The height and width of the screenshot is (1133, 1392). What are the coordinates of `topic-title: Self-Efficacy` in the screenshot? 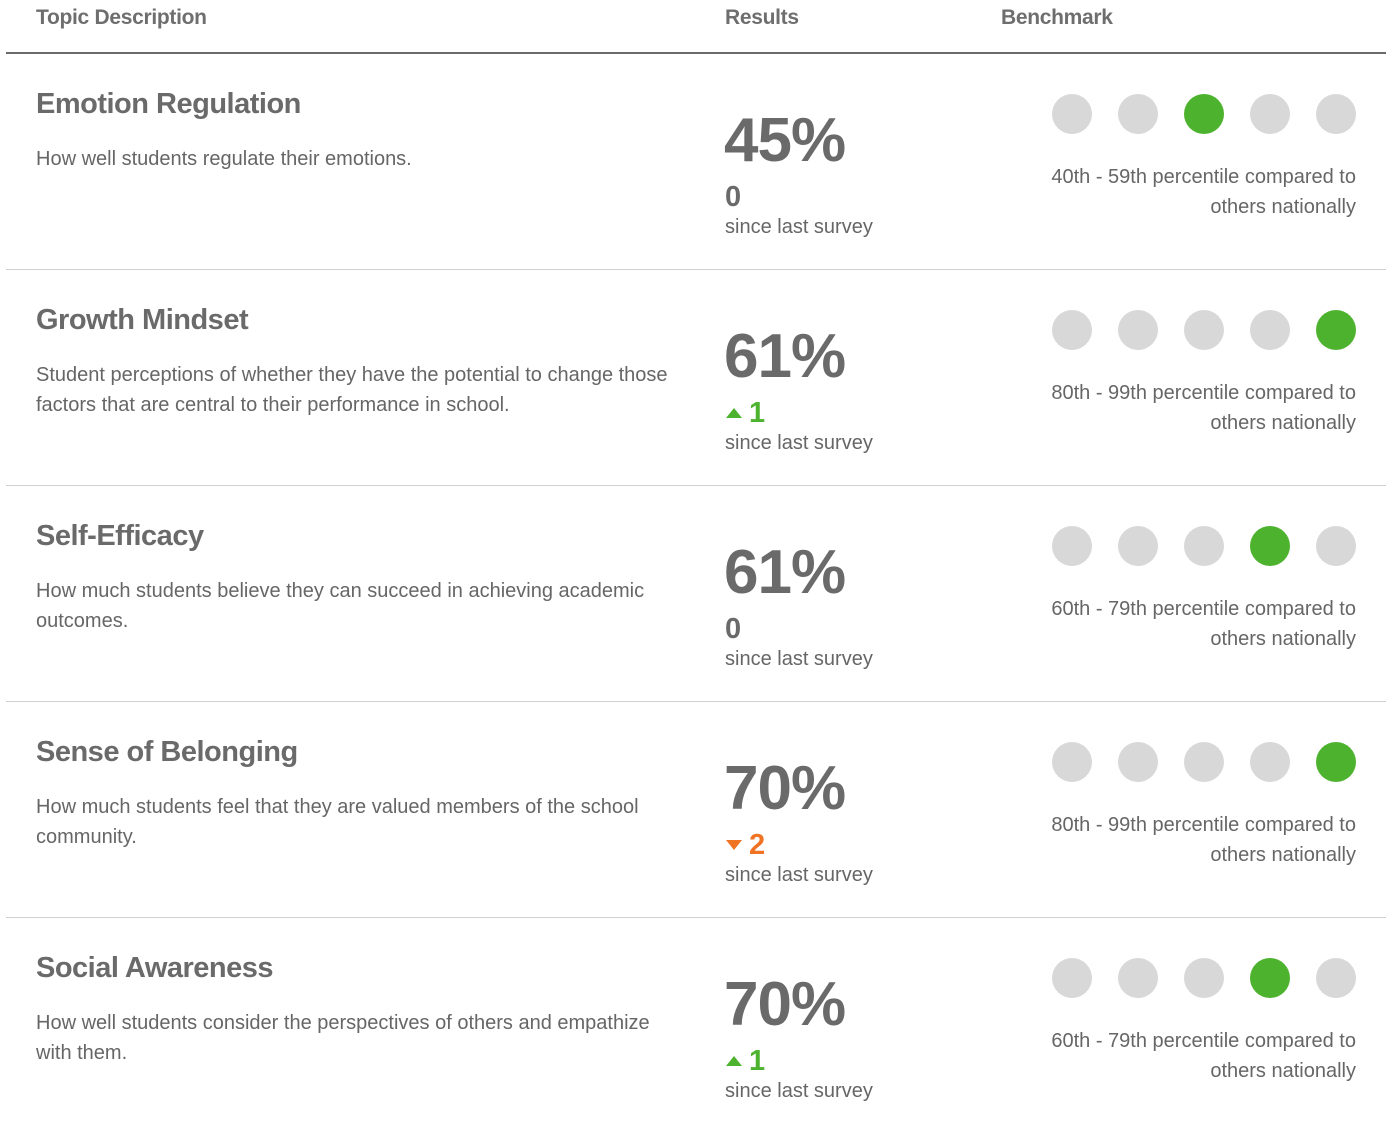 It's located at (120, 536).